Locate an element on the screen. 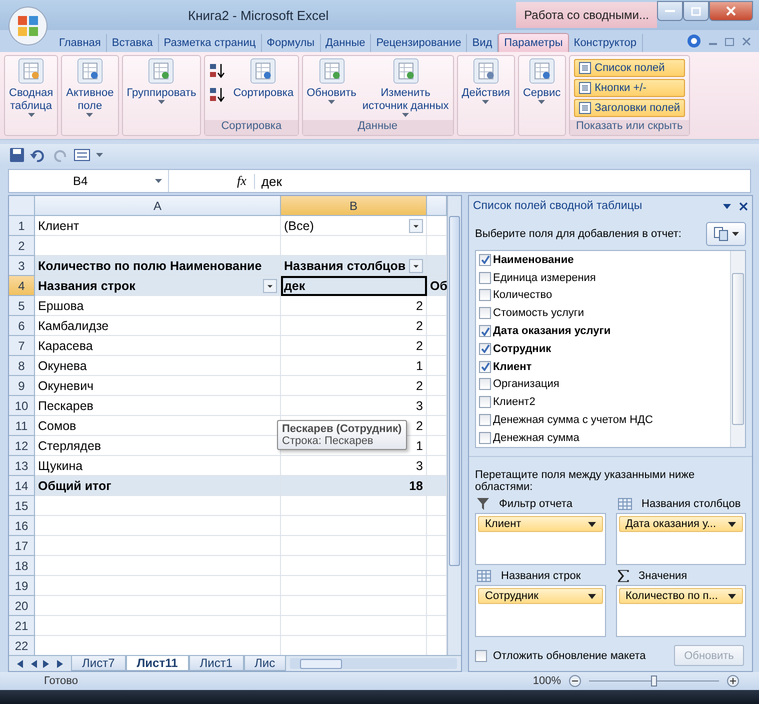  field-label: Стоимость услуги is located at coordinates (538, 313).